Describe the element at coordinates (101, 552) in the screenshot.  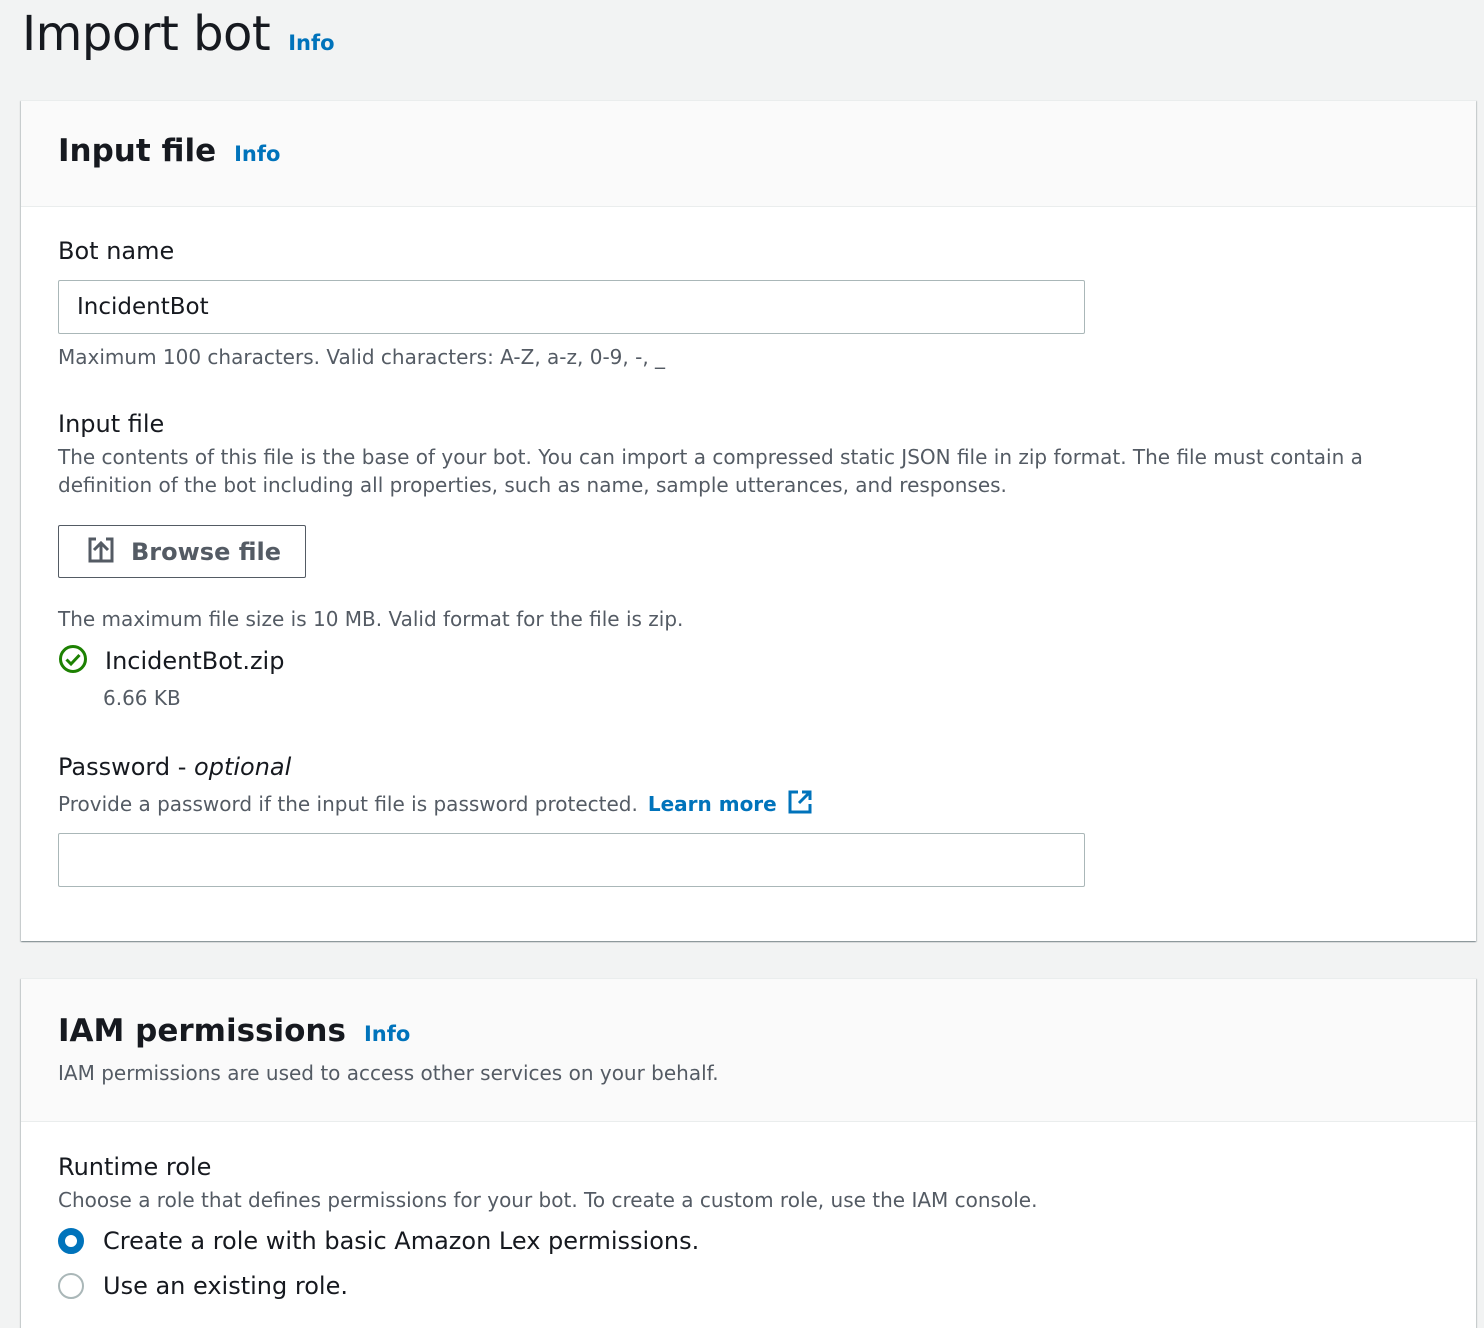
I see `upload-icon` at that location.